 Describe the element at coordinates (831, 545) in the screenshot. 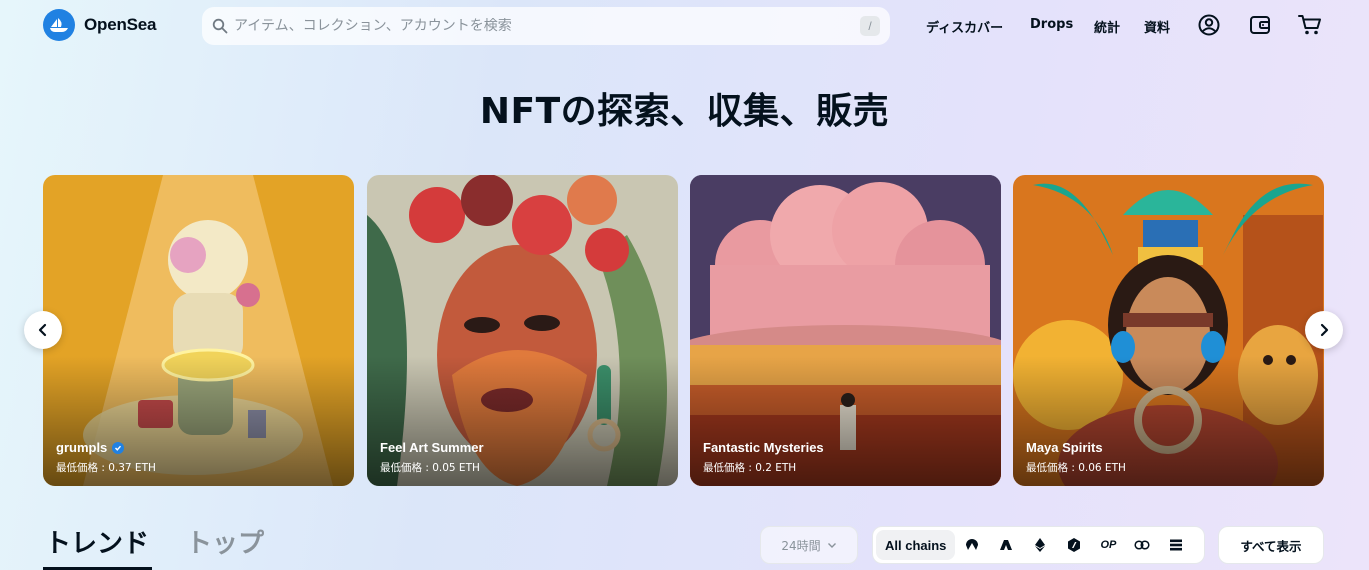

I see `chevron-down-icon` at that location.